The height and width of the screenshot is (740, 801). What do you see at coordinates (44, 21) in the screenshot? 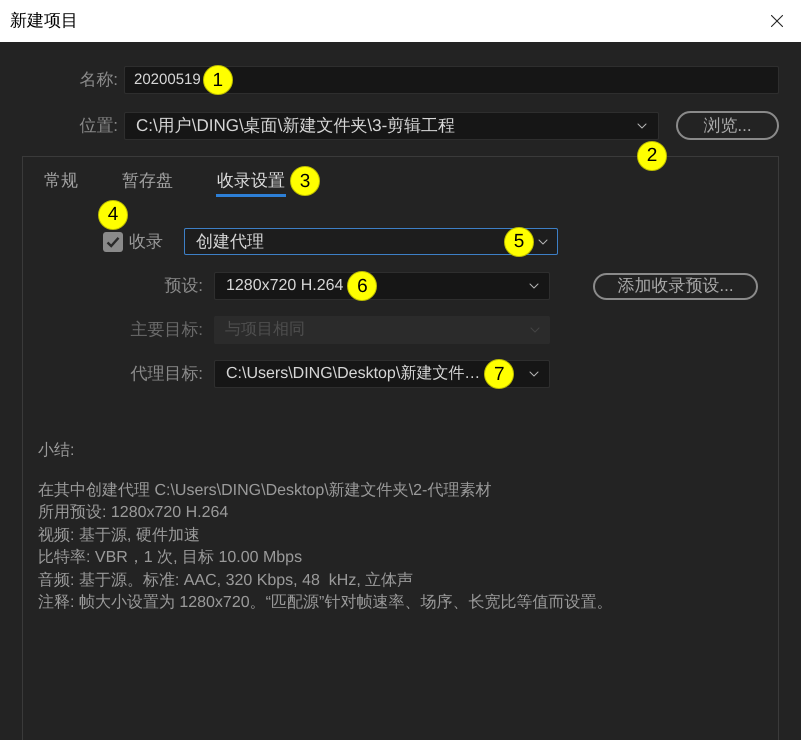
I see `window-title: 新建项目` at bounding box center [44, 21].